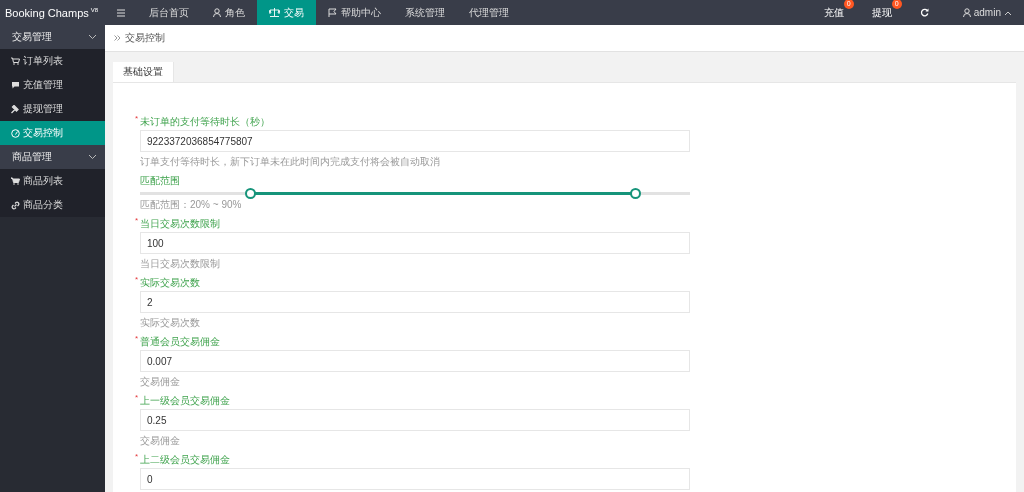 This screenshot has width=1024, height=492. What do you see at coordinates (52, 157) in the screenshot?
I see `menu-group: 商品管理` at bounding box center [52, 157].